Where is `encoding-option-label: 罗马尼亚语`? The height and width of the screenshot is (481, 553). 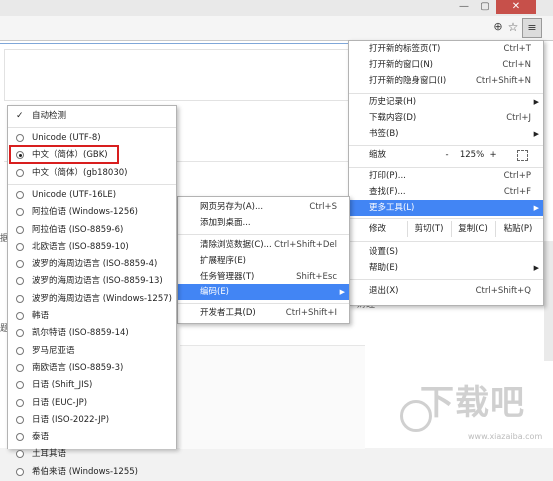
encoding-option-label: 罗马尼亚语 is located at coordinates (53, 350).